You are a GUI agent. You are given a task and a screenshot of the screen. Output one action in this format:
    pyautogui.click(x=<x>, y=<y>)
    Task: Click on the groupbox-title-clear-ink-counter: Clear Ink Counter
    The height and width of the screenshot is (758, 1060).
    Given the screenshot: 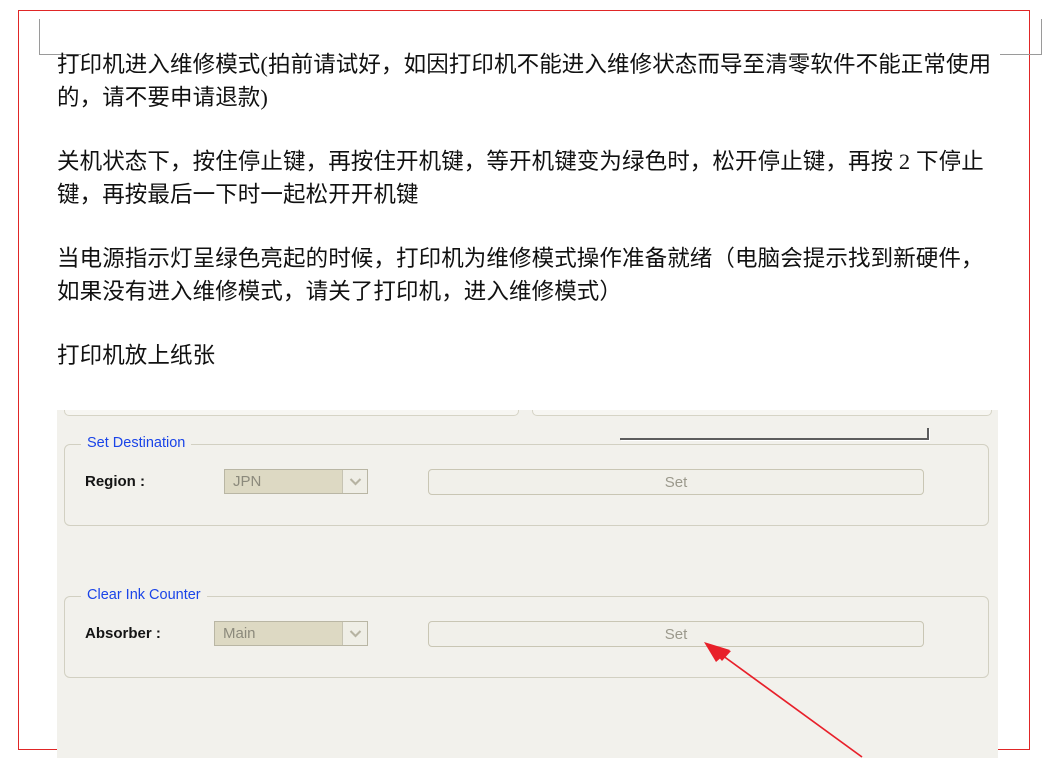 What is the action you would take?
    pyautogui.click(x=144, y=595)
    